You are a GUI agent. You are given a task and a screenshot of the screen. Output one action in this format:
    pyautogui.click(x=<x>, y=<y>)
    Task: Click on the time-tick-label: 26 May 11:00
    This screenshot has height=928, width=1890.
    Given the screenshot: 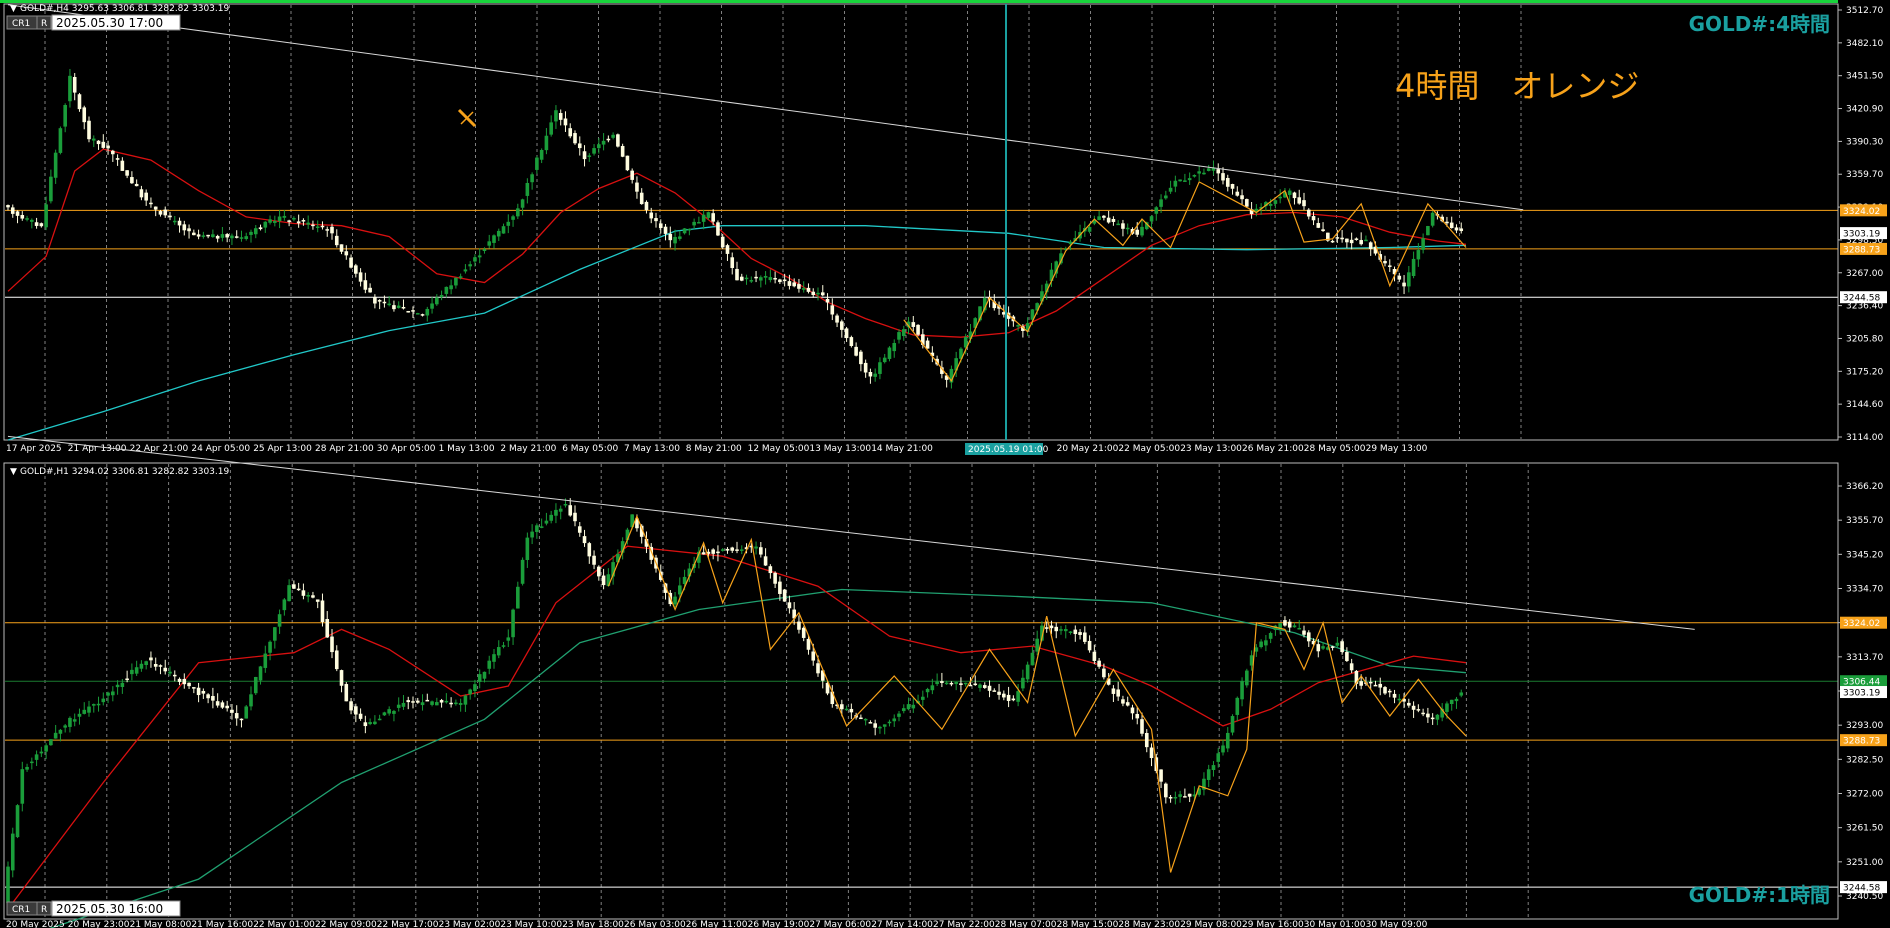 What is the action you would take?
    pyautogui.click(x=717, y=924)
    